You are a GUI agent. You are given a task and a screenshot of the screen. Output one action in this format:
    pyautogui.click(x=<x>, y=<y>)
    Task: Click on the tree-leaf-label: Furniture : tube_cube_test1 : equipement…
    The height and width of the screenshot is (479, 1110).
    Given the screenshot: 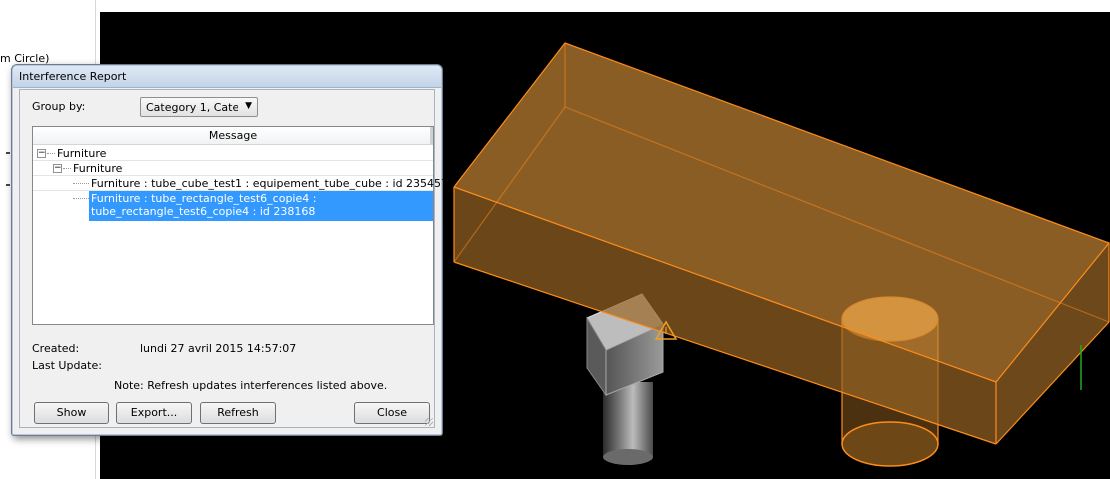 What is the action you would take?
    pyautogui.click(x=270, y=183)
    